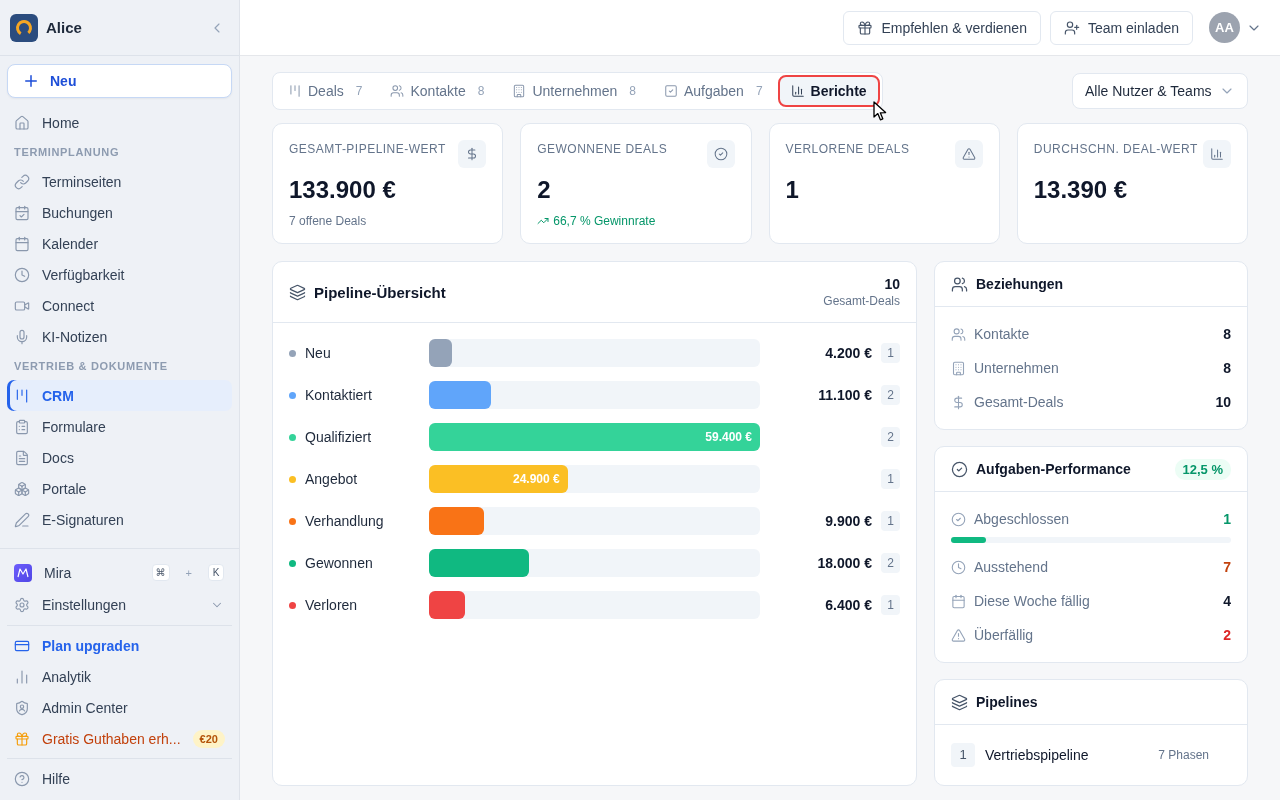 This screenshot has height=800, width=1280. What do you see at coordinates (119, 457) in the screenshot?
I see `nav-item: Docs` at bounding box center [119, 457].